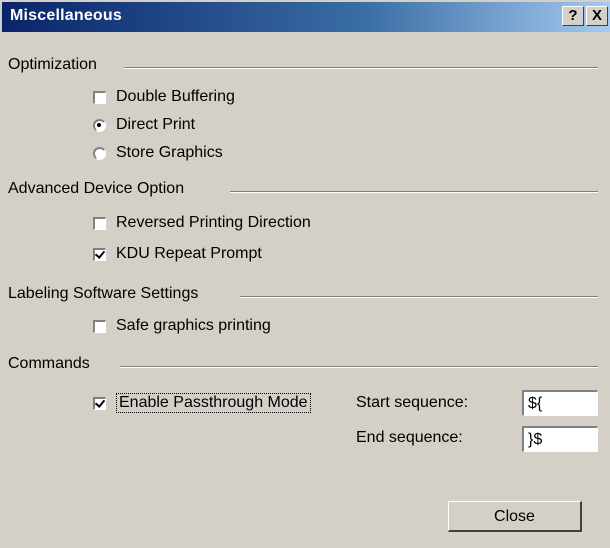  What do you see at coordinates (193, 325) in the screenshot?
I see `safe-graphics-label: Safe graphics printing` at bounding box center [193, 325].